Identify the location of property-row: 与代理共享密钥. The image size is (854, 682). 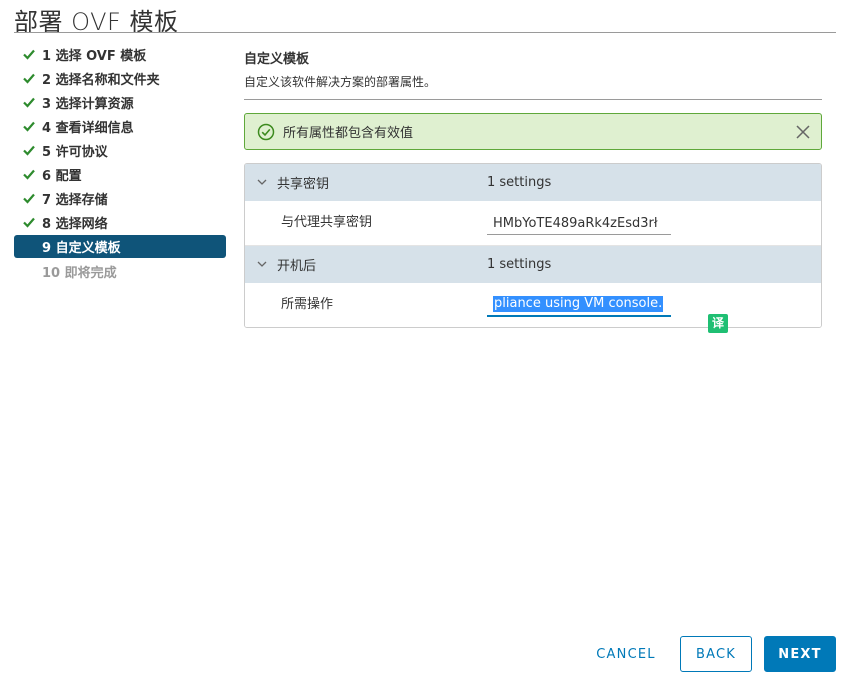
(533, 223).